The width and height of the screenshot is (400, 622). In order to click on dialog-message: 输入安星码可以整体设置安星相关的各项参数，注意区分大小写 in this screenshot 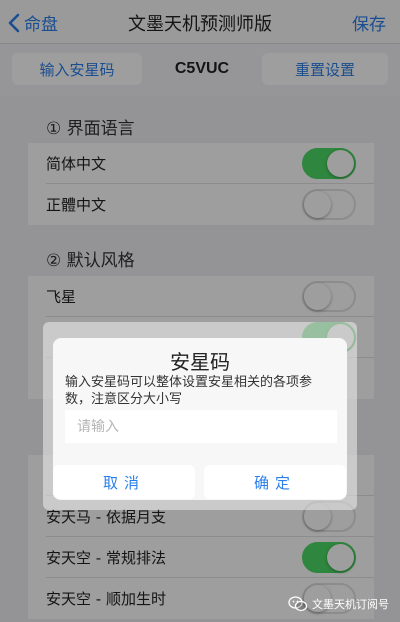, I will do `click(189, 391)`.